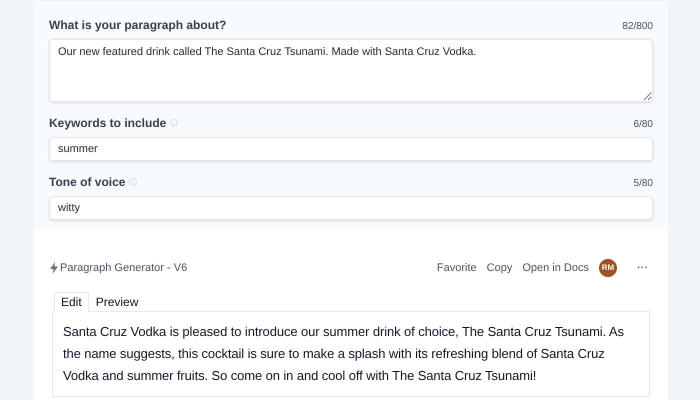  Describe the element at coordinates (351, 149) in the screenshot. I see `input-field: summer` at that location.